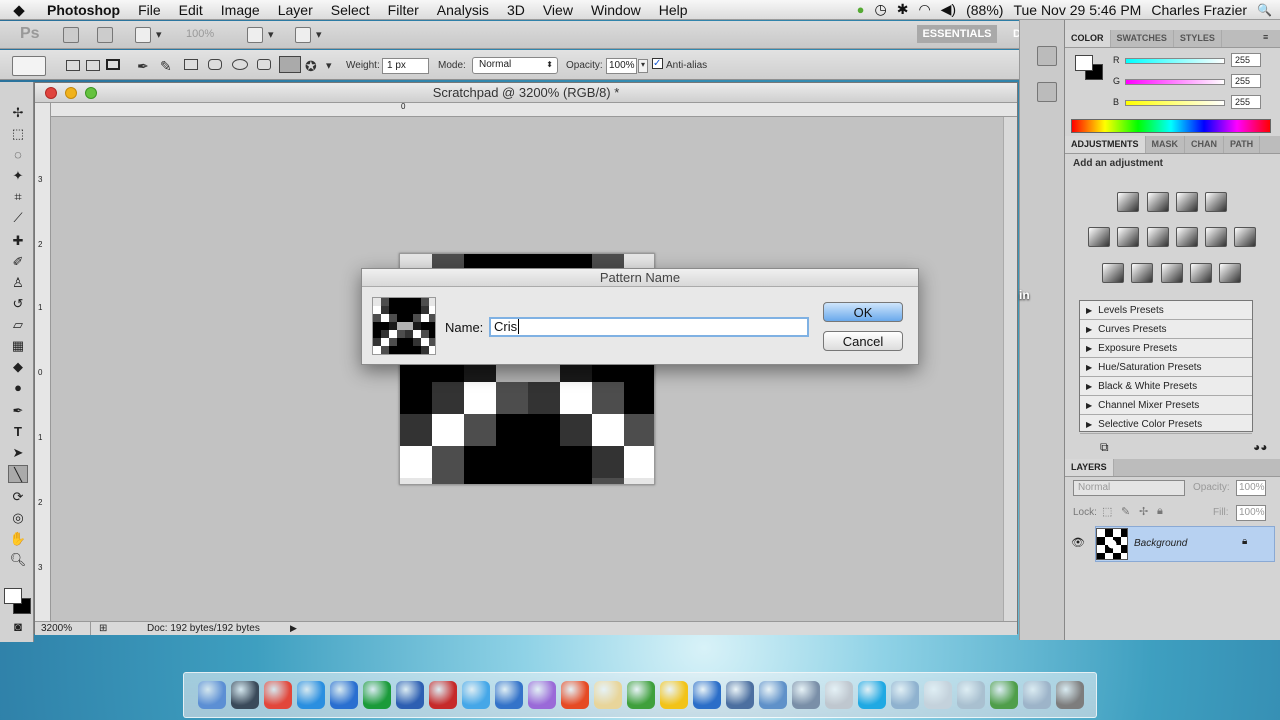  What do you see at coordinates (880, 9) in the screenshot?
I see `time-machine-icon: ◷` at bounding box center [880, 9].